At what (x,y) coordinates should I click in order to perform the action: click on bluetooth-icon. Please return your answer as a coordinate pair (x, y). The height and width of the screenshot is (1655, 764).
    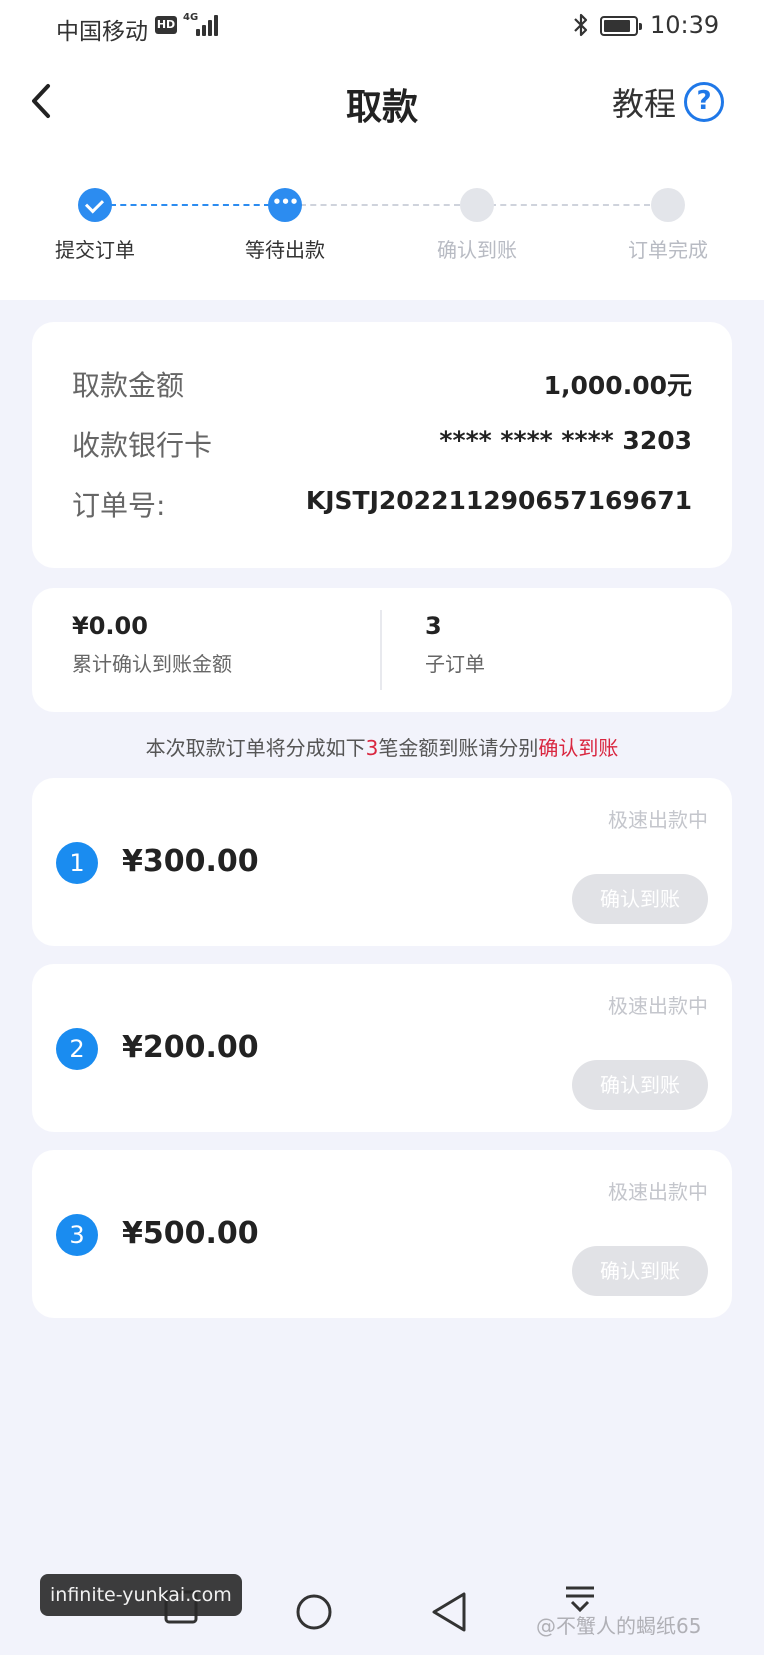
    Looking at the image, I should click on (581, 25).